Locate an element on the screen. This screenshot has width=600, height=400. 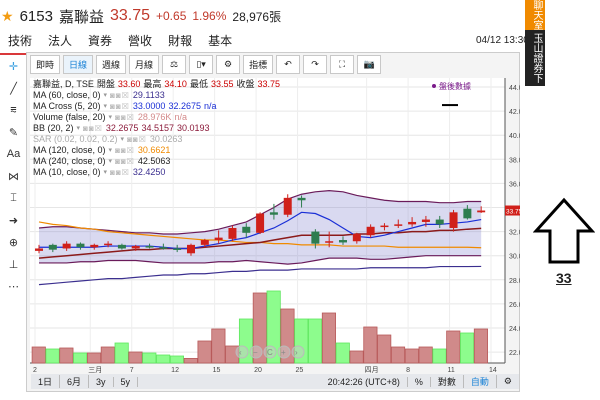
chart-type-dropdown: ▯▾ is located at coordinates (201, 64).